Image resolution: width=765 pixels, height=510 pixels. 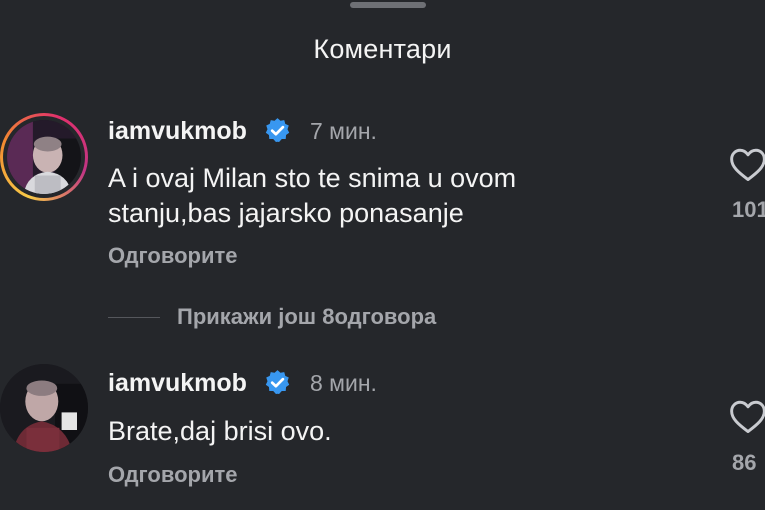 What do you see at coordinates (343, 383) in the screenshot?
I see `comment-time: 8 мин.` at bounding box center [343, 383].